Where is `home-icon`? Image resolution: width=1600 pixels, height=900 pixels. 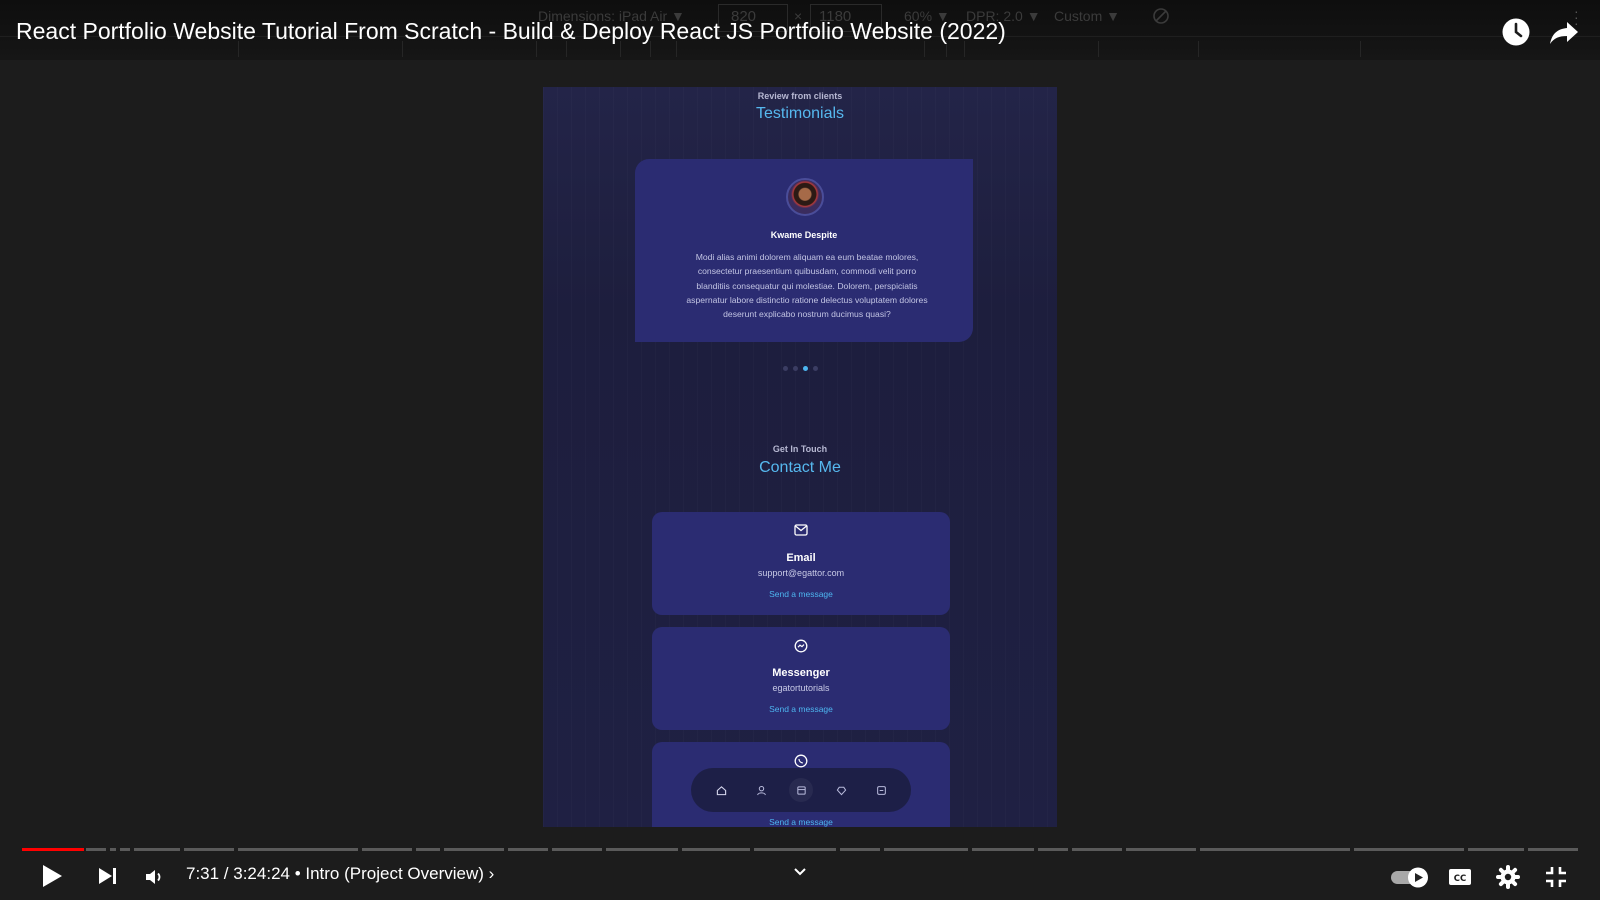 home-icon is located at coordinates (721, 790).